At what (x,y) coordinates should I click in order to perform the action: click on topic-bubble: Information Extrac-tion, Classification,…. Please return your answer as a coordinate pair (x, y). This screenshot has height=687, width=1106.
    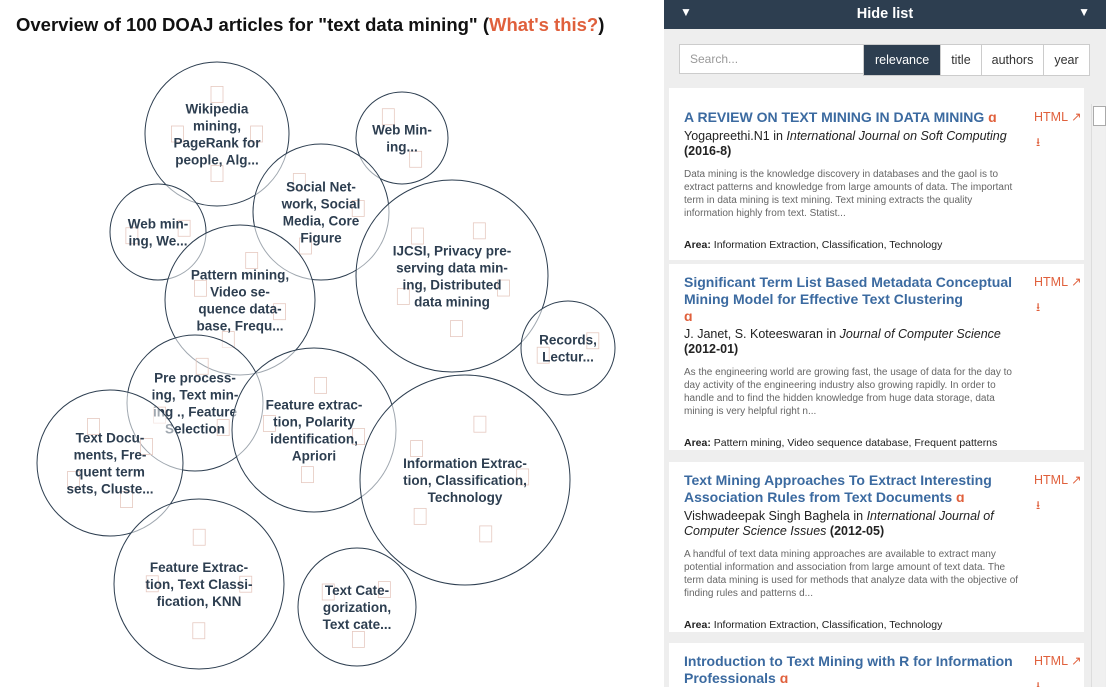
    Looking at the image, I should click on (465, 480).